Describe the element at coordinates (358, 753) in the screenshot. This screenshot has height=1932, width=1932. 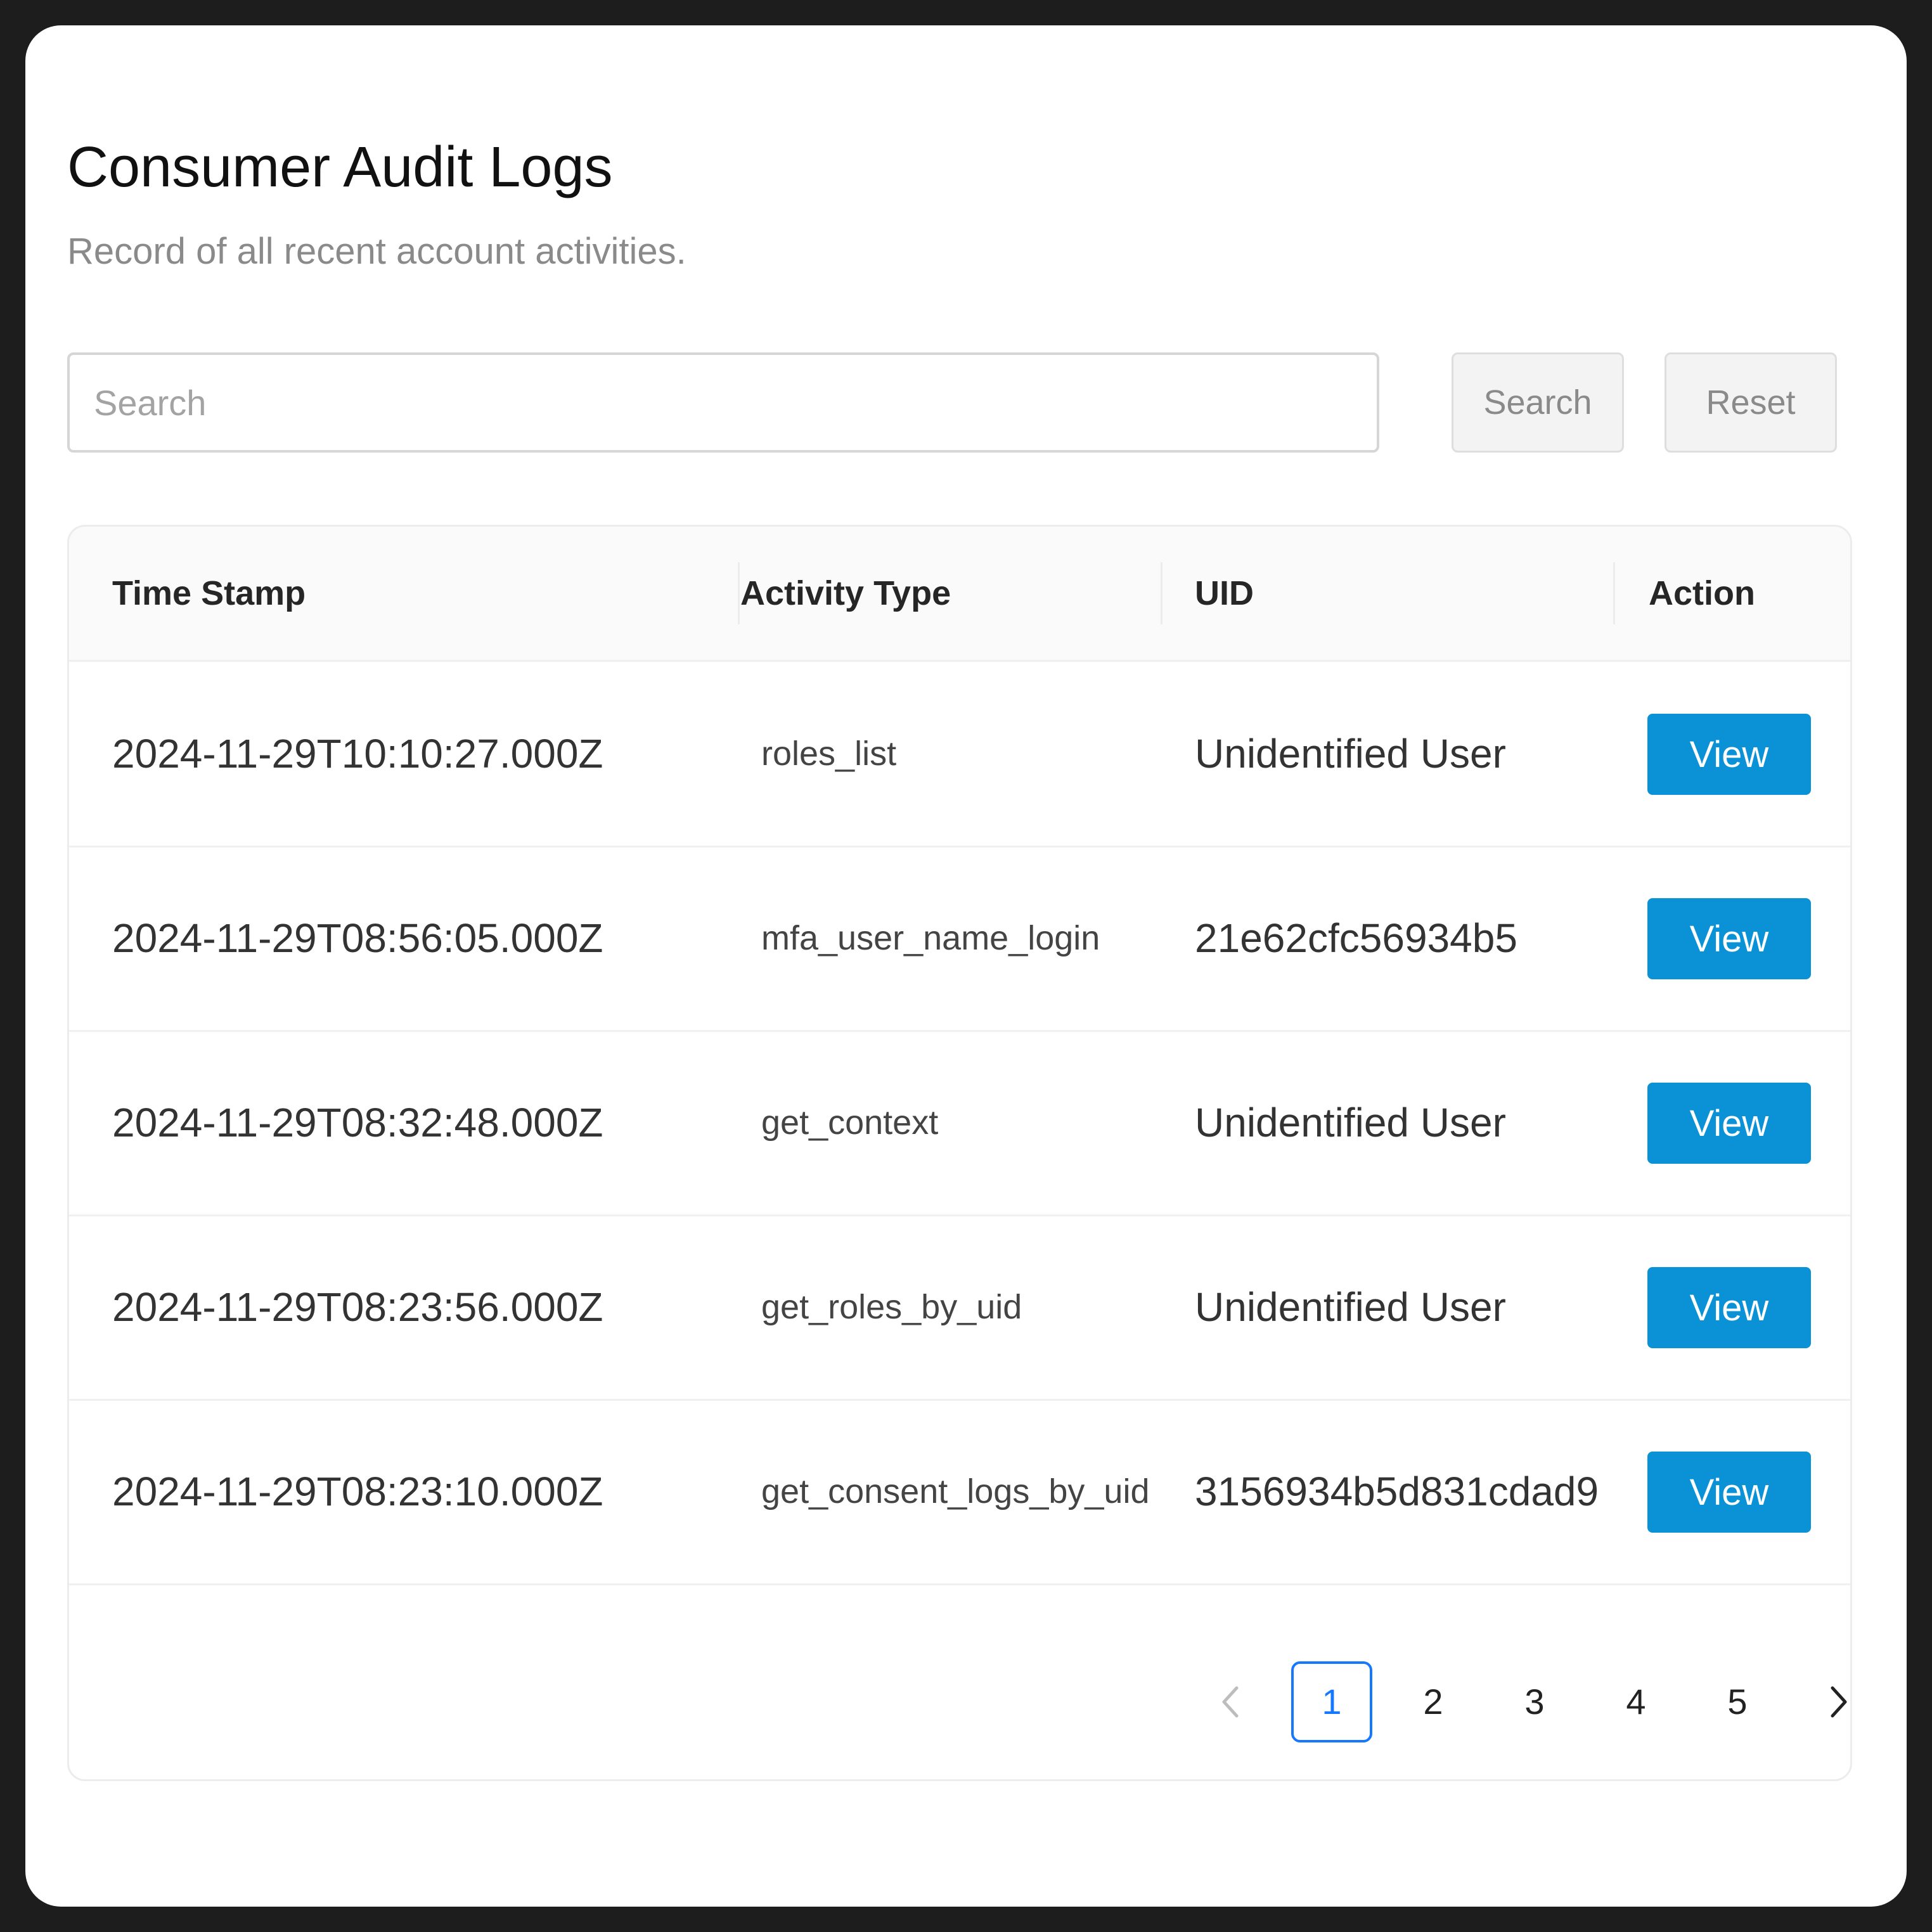
I see `timestamp-cell: 2024-11-29T10:10:27.000Z` at that location.